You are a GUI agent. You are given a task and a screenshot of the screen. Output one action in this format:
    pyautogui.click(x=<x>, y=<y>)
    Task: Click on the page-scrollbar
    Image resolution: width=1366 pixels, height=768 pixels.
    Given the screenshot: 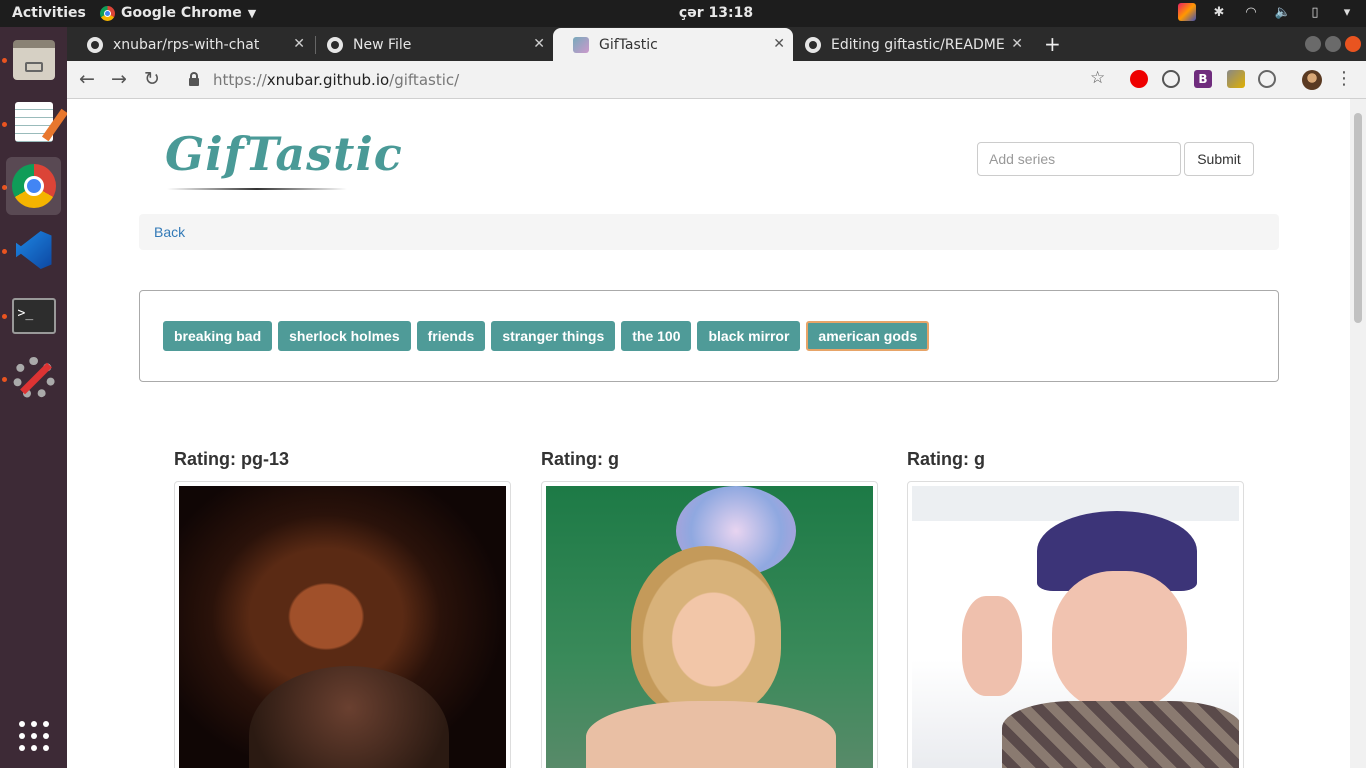 What is the action you would take?
    pyautogui.click(x=1358, y=433)
    